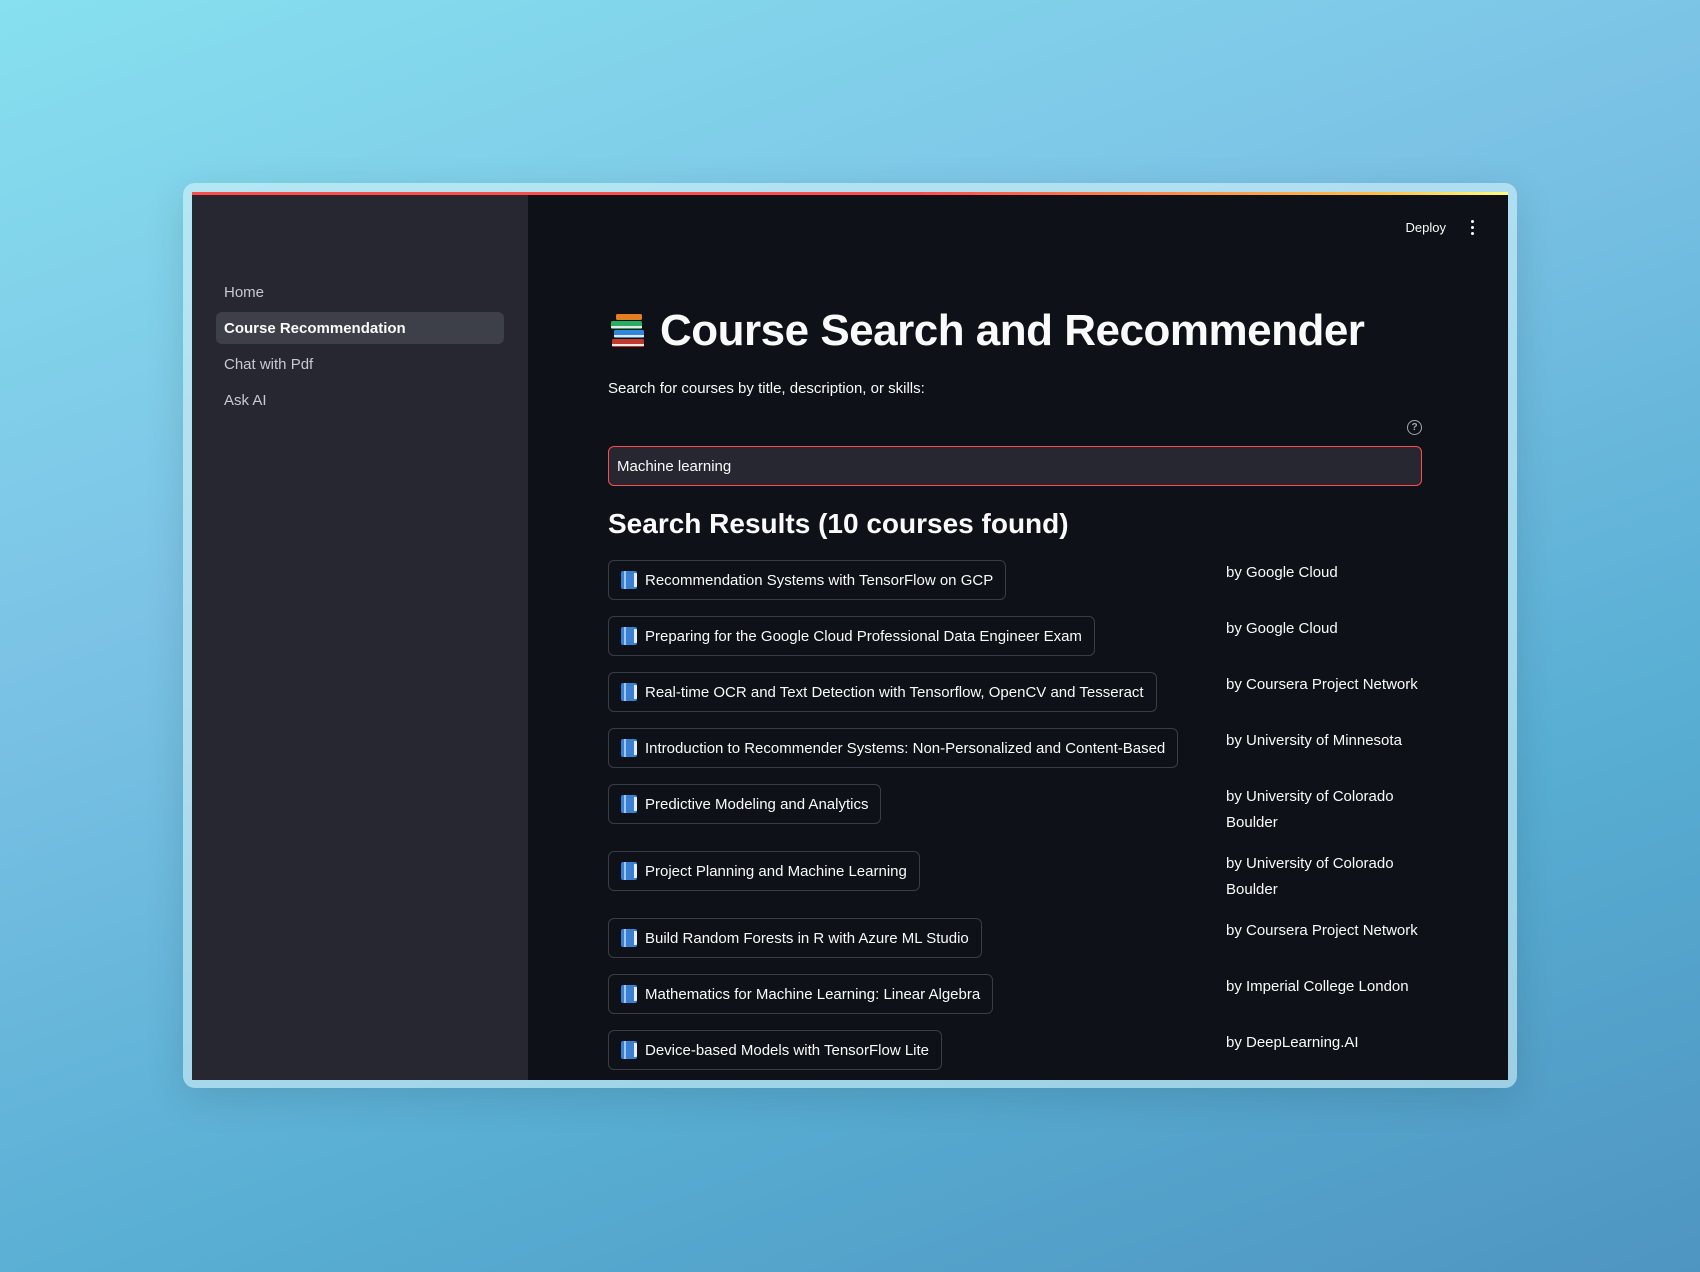 This screenshot has height=1272, width=1700. What do you see at coordinates (1314, 740) in the screenshot?
I see `course-provider: by University of Minnesota` at bounding box center [1314, 740].